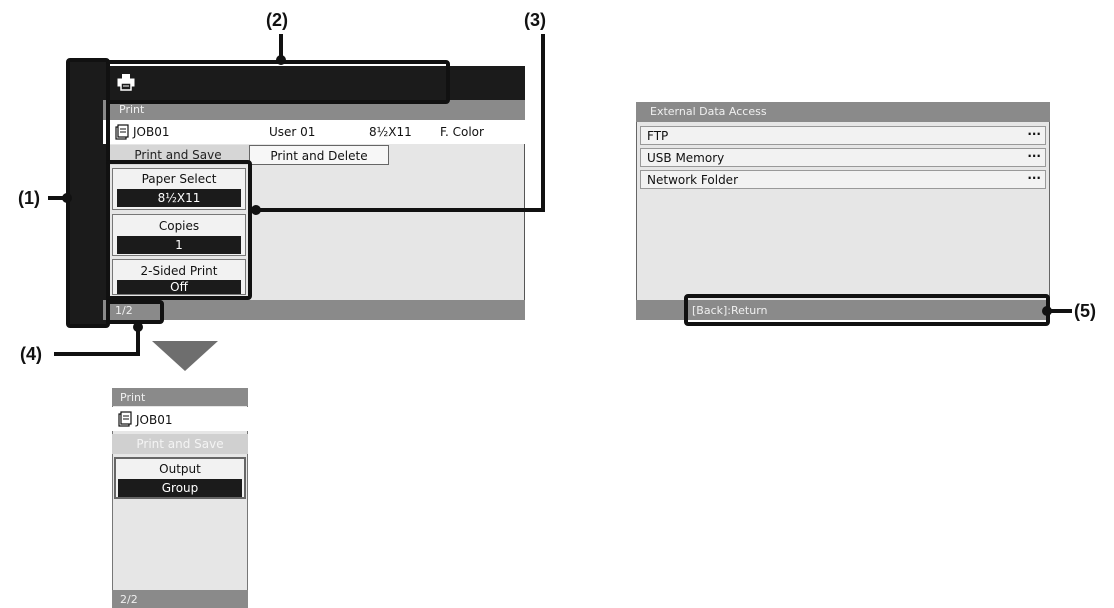 Image resolution: width=1114 pixels, height=608 pixels. I want to click on callout-label-3: (3), so click(535, 20).